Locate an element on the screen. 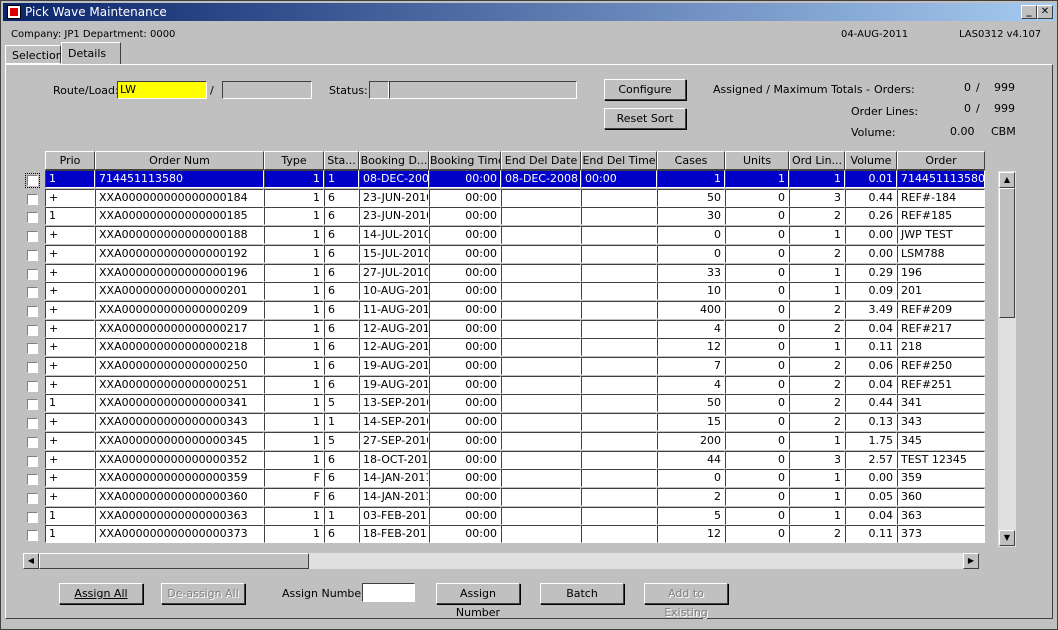  table-cell: REF#-184 is located at coordinates (941, 197).